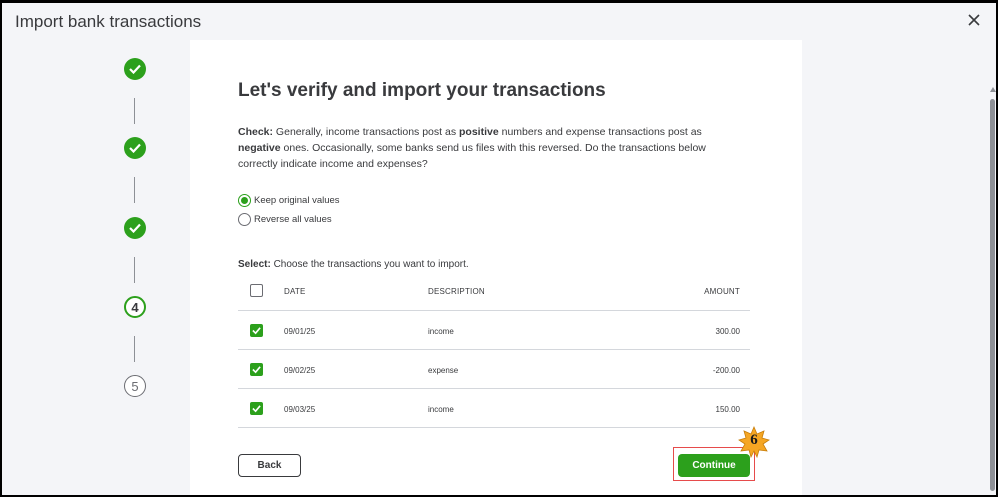  Describe the element at coordinates (494, 330) in the screenshot. I see `table-row: 09/01/25 income 300.00` at that location.